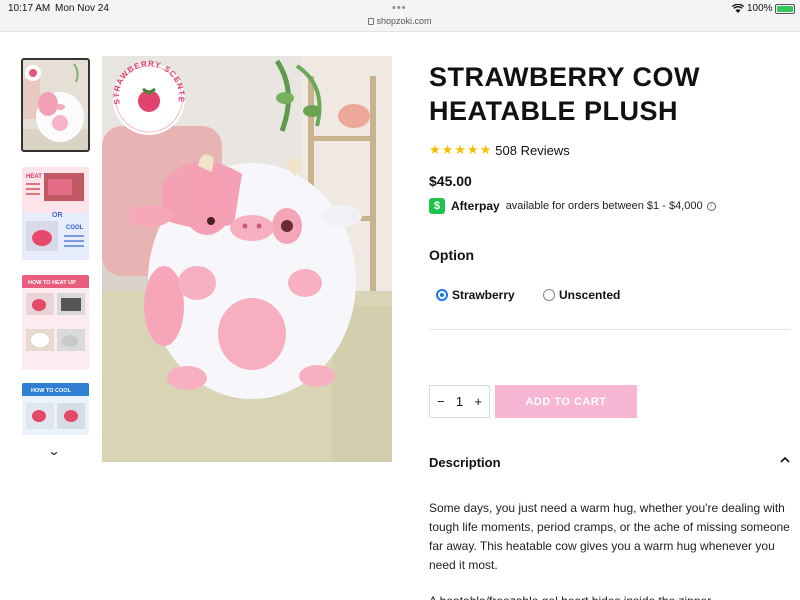 The width and height of the screenshot is (800, 600). Describe the element at coordinates (442, 295) in the screenshot. I see `radio-checked-icon` at that location.